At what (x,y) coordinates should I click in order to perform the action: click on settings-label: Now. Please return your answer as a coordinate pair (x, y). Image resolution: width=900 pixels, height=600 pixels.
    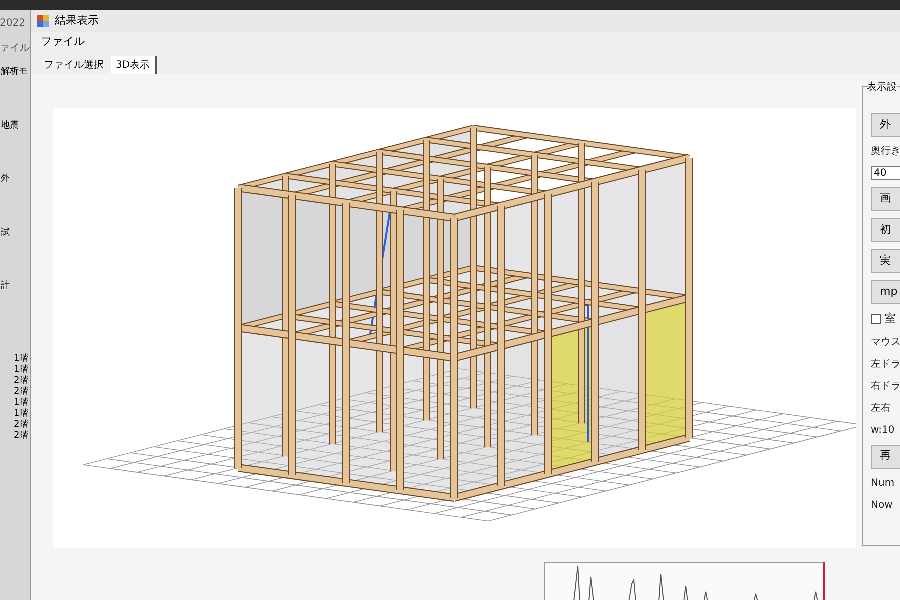
    Looking at the image, I should click on (882, 505).